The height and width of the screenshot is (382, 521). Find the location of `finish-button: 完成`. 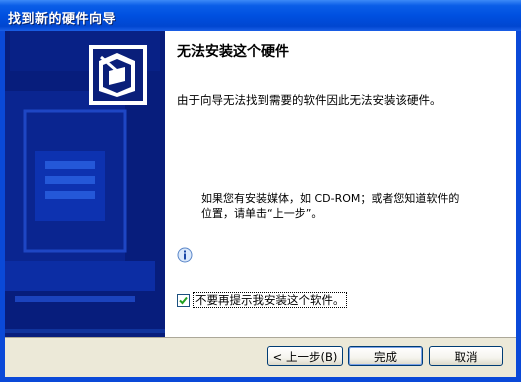

finish-button: 完成 is located at coordinates (385, 356).